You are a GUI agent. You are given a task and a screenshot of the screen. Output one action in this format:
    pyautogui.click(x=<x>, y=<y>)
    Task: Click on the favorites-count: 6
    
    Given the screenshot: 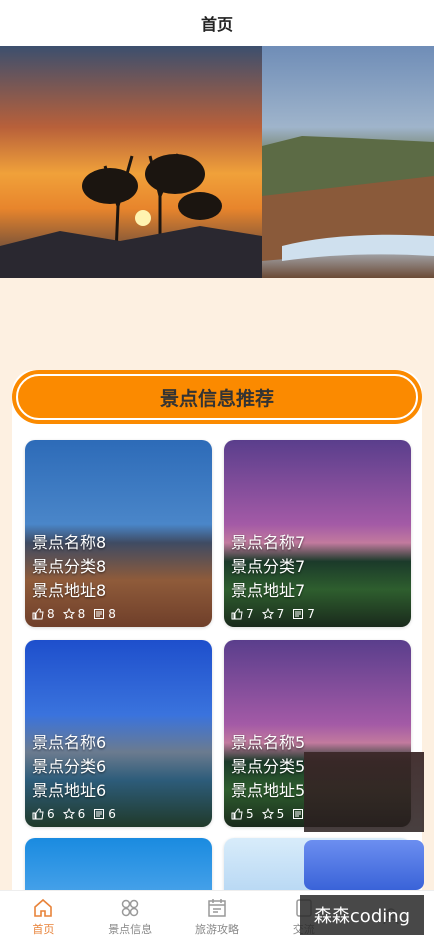 What is the action you would take?
    pyautogui.click(x=81, y=814)
    